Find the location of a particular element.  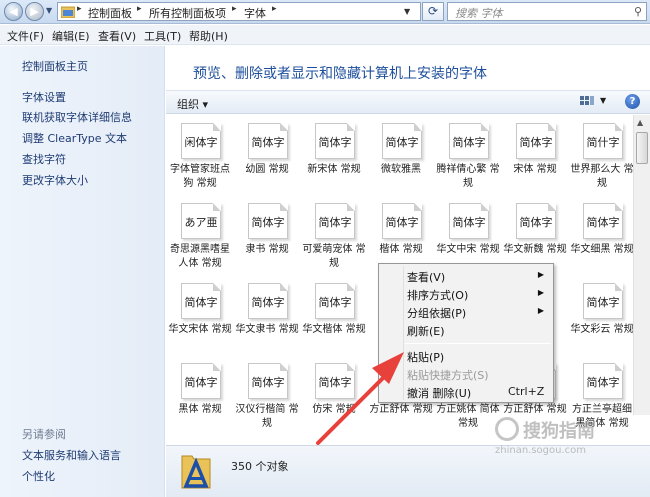

menu-tools: 工具(T) is located at coordinates (162, 36).